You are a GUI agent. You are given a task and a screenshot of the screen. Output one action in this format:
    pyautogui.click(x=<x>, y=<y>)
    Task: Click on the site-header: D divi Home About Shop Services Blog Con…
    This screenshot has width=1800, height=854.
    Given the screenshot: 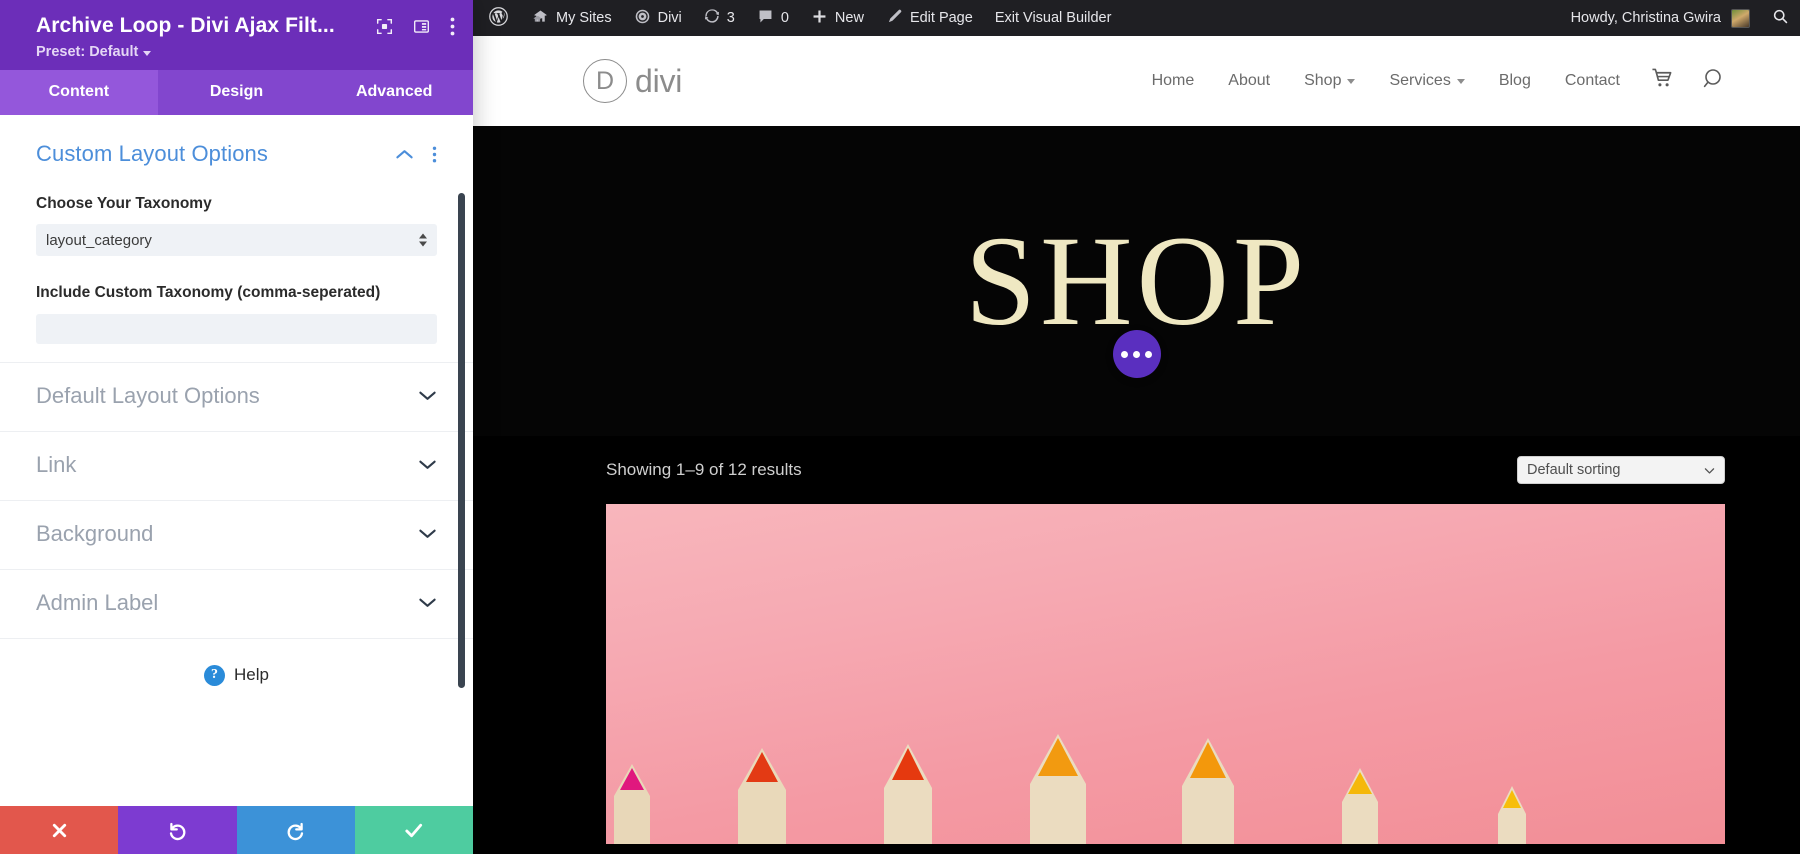 What is the action you would take?
    pyautogui.click(x=1136, y=81)
    